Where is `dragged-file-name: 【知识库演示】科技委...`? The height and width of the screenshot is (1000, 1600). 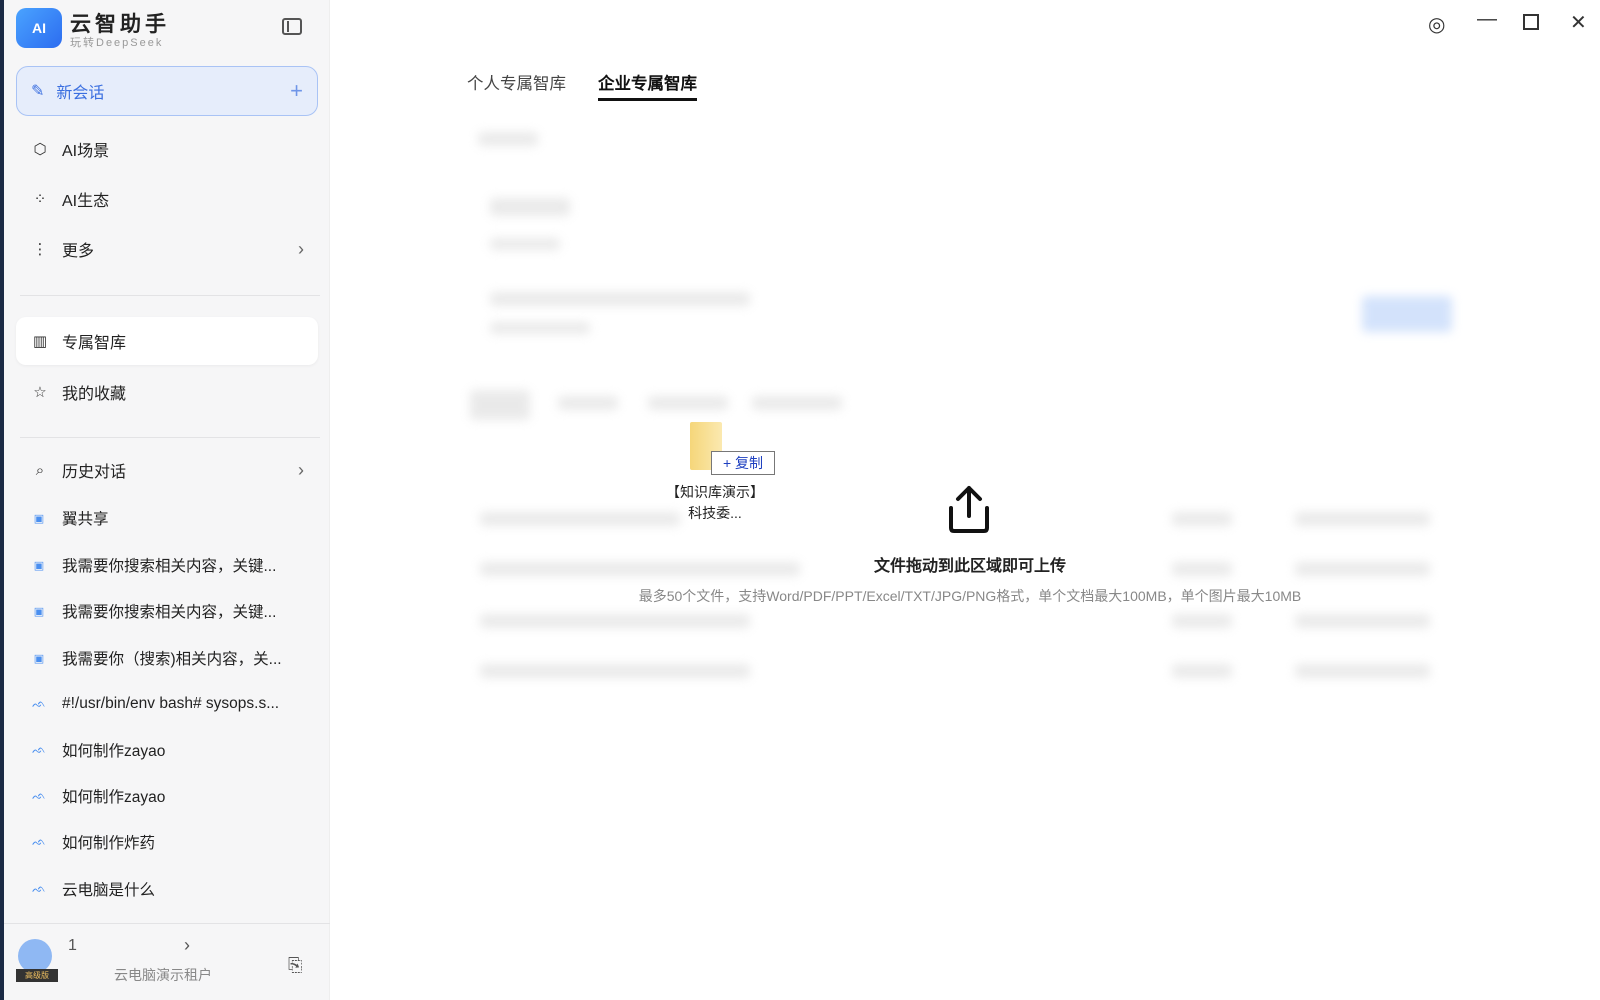 dragged-file-name: 【知识库演示】科技委... is located at coordinates (715, 502).